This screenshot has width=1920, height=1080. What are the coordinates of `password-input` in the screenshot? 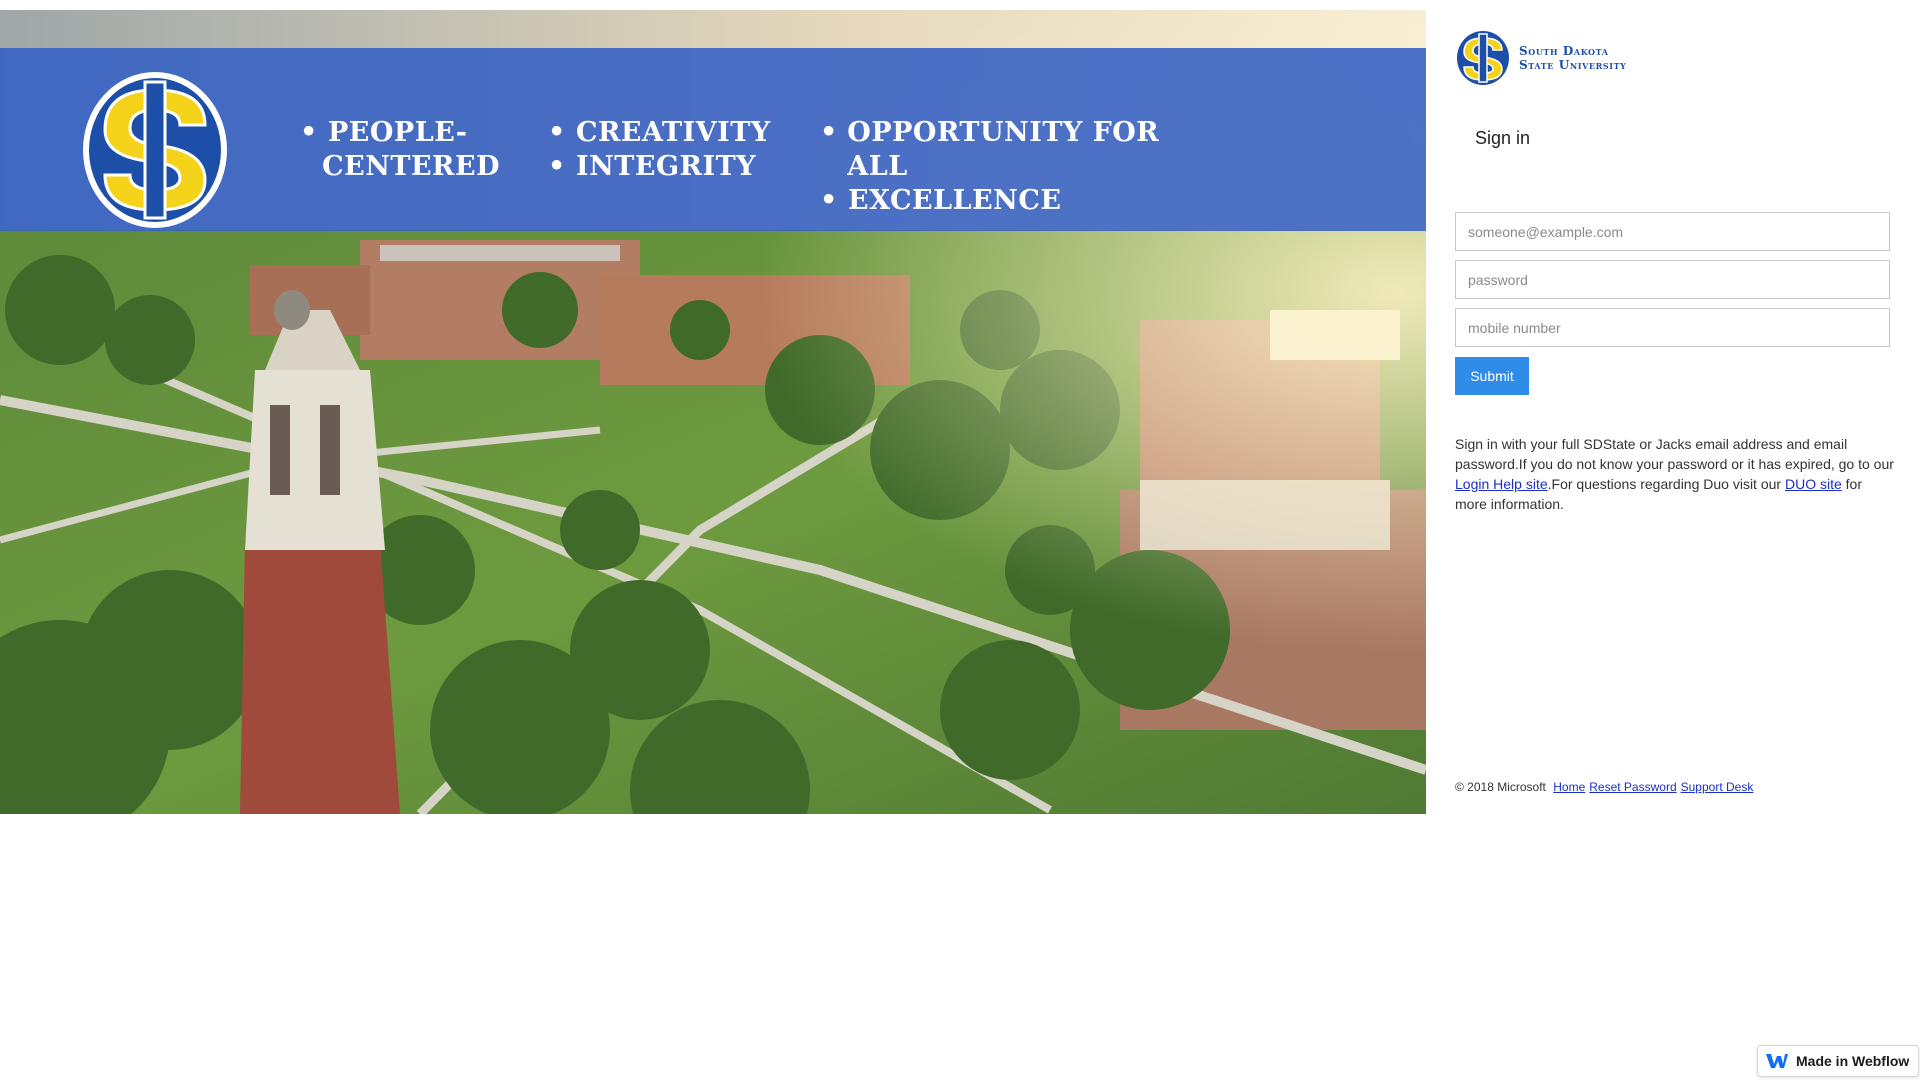 It's located at (1672, 279).